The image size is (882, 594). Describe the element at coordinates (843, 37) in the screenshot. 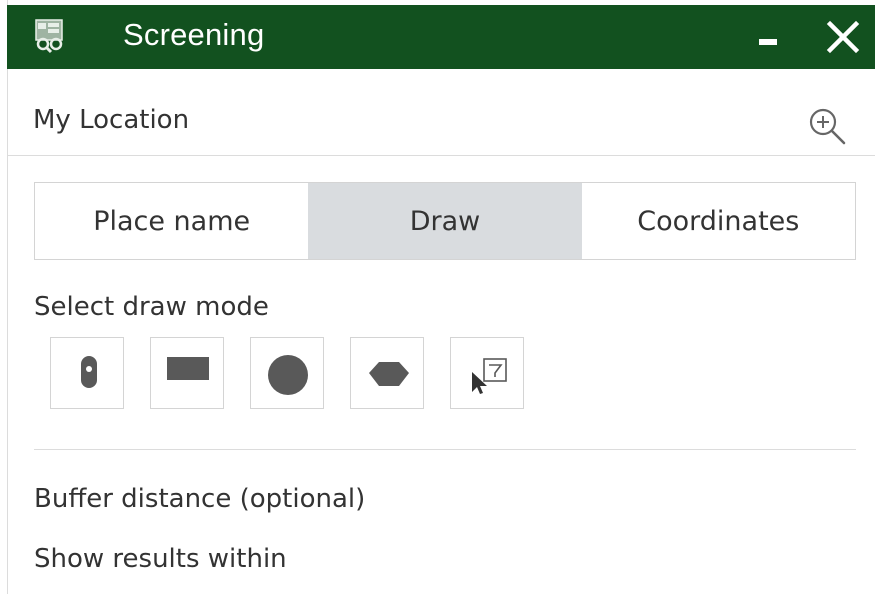

I see `close-icon` at that location.